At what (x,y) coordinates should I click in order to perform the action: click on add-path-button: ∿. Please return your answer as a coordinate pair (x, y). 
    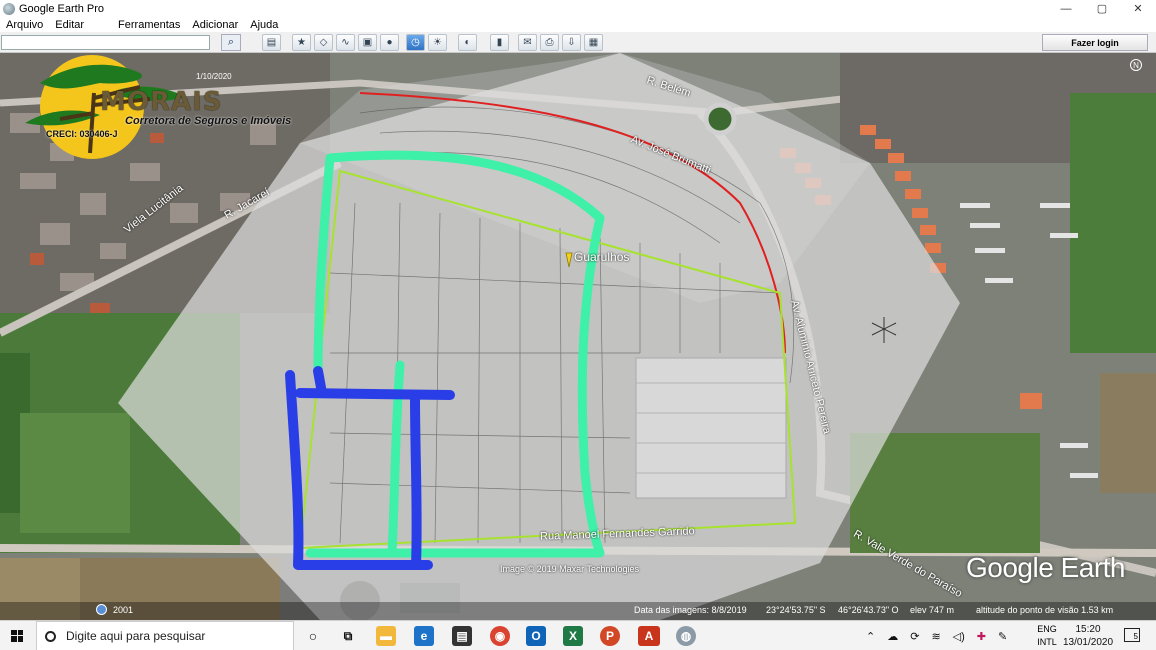
    Looking at the image, I should click on (345, 42).